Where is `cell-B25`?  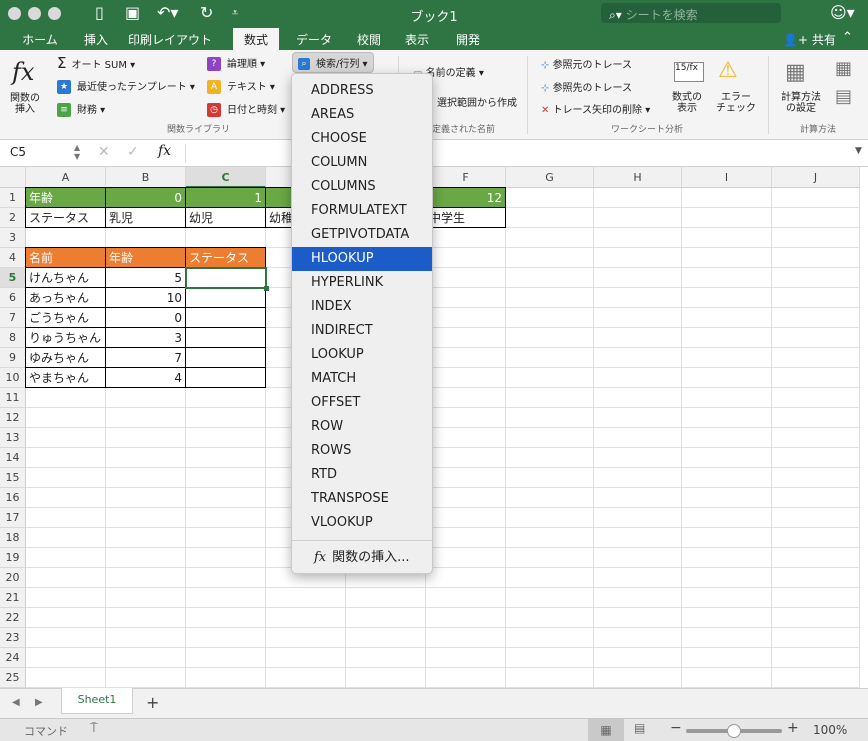 cell-B25 is located at coordinates (146, 678).